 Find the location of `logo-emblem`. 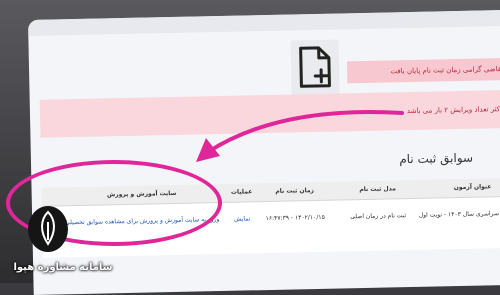

logo-emblem is located at coordinates (48, 229).